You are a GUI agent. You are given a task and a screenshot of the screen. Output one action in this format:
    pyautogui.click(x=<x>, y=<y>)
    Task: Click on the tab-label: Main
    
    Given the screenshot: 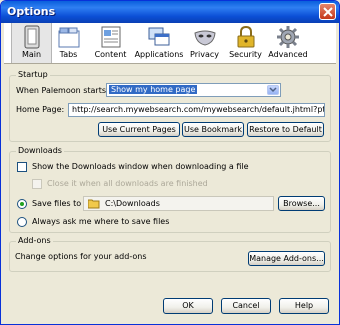 What is the action you would take?
    pyautogui.click(x=31, y=54)
    